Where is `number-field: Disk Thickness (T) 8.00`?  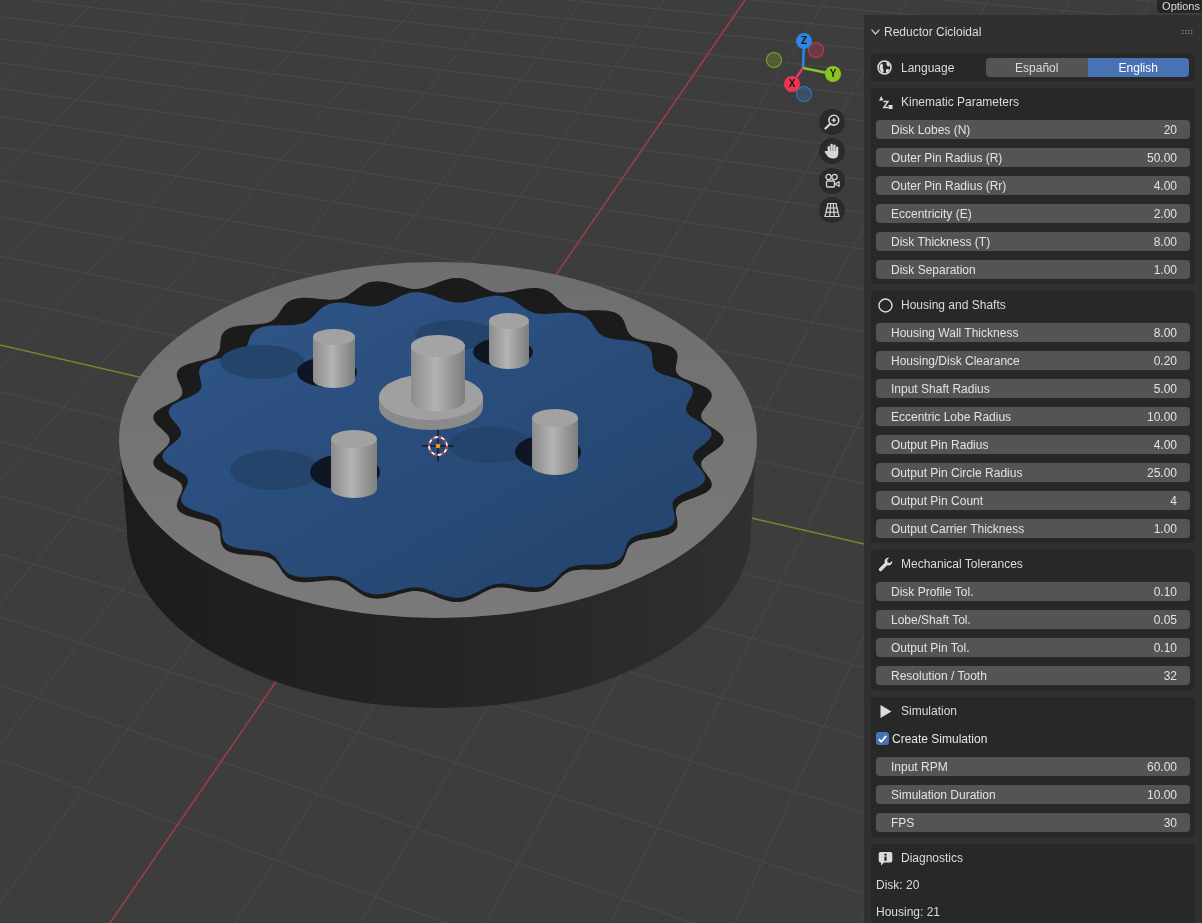
number-field: Disk Thickness (T) 8.00 is located at coordinates (1033, 241).